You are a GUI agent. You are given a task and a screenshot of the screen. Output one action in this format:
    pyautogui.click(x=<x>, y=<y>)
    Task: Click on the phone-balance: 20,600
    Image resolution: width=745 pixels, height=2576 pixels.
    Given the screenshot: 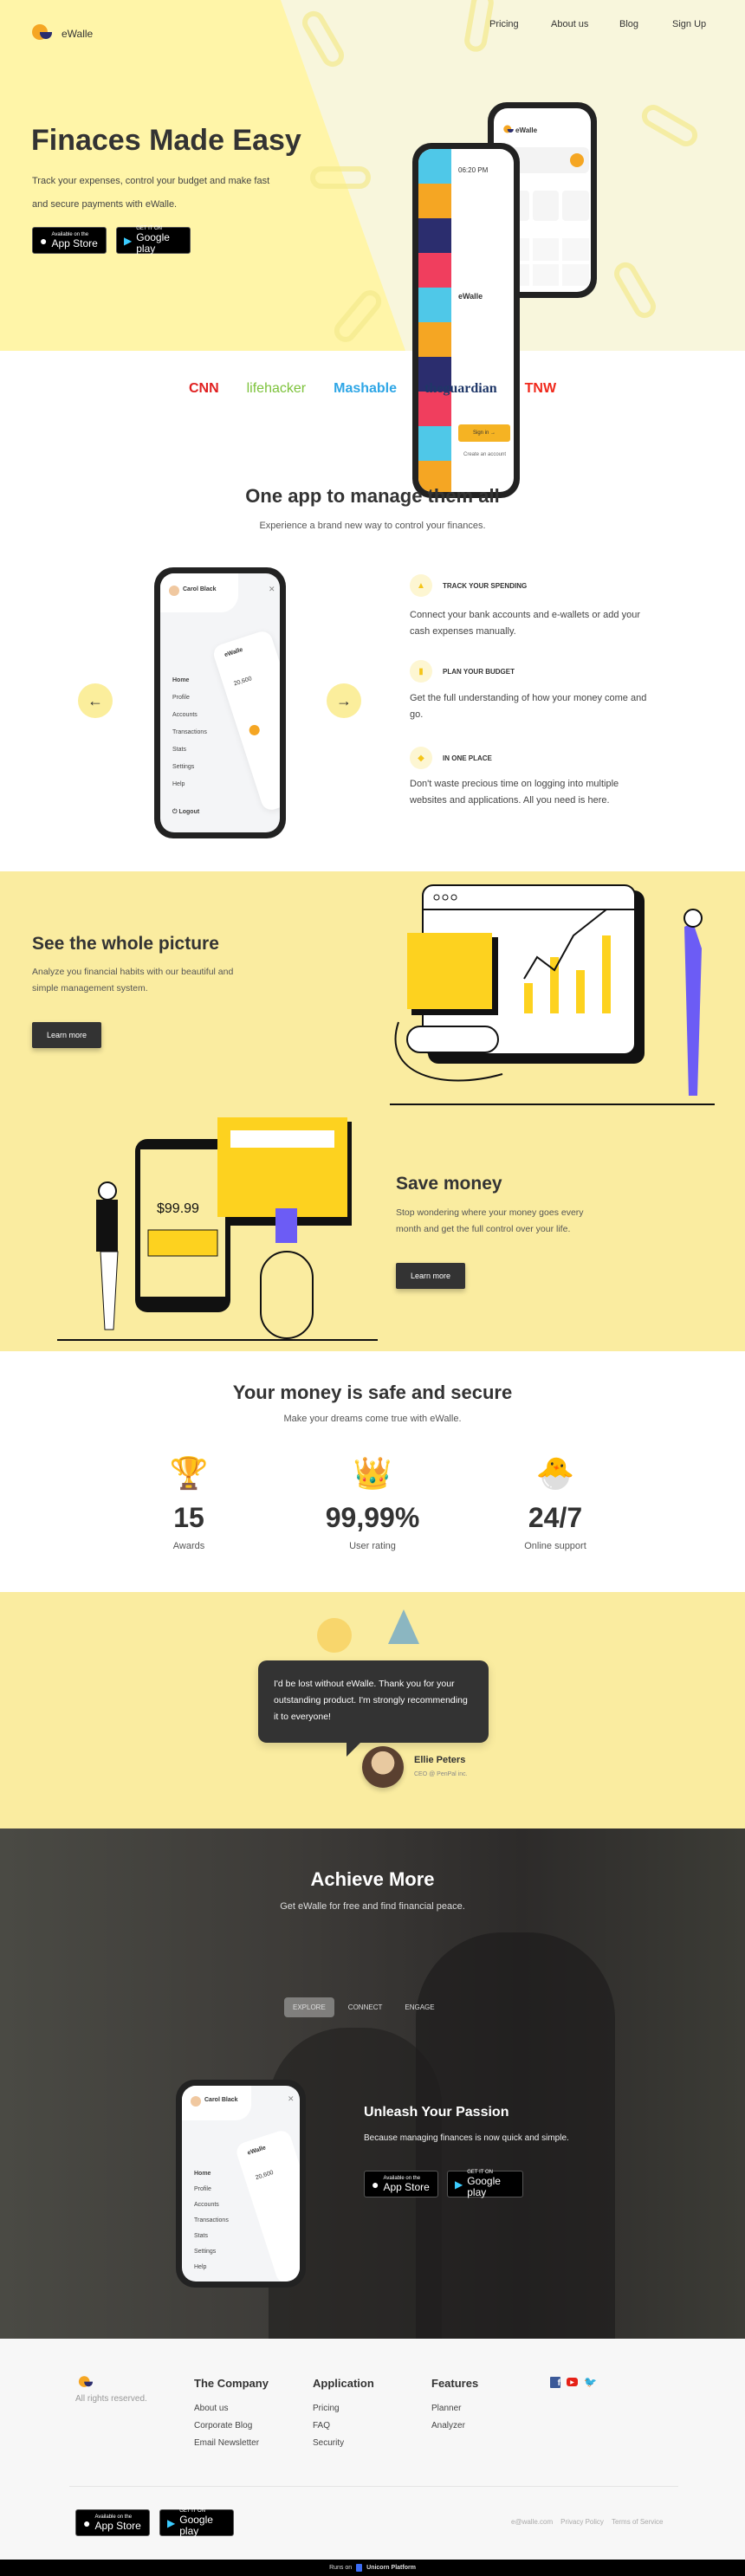 What is the action you would take?
    pyautogui.click(x=265, y=2175)
    